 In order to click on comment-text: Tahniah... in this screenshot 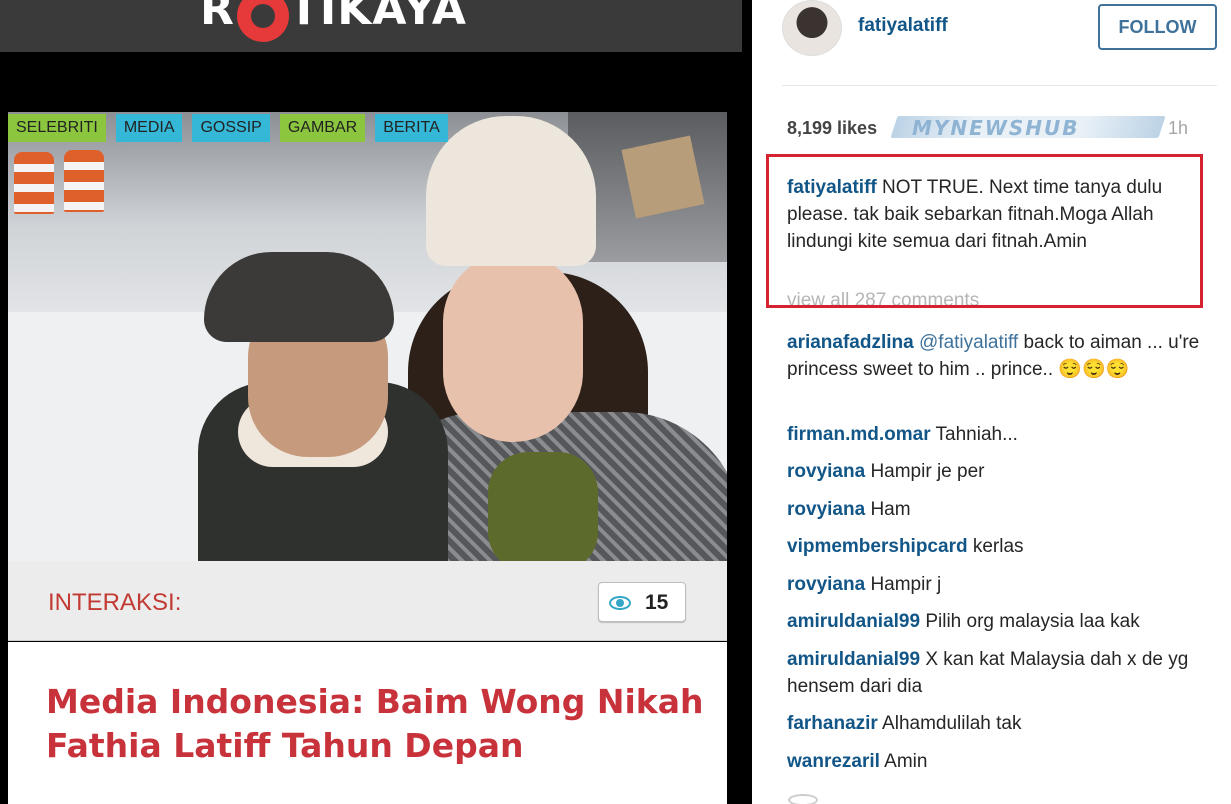, I will do `click(976, 434)`.